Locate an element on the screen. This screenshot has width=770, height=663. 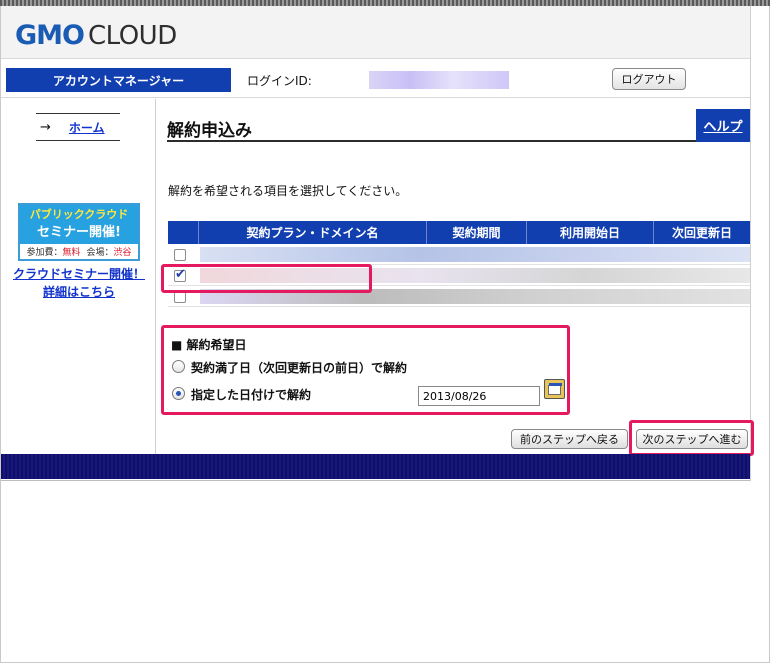
banner-fee-label: 参加費： is located at coordinates (44, 253).